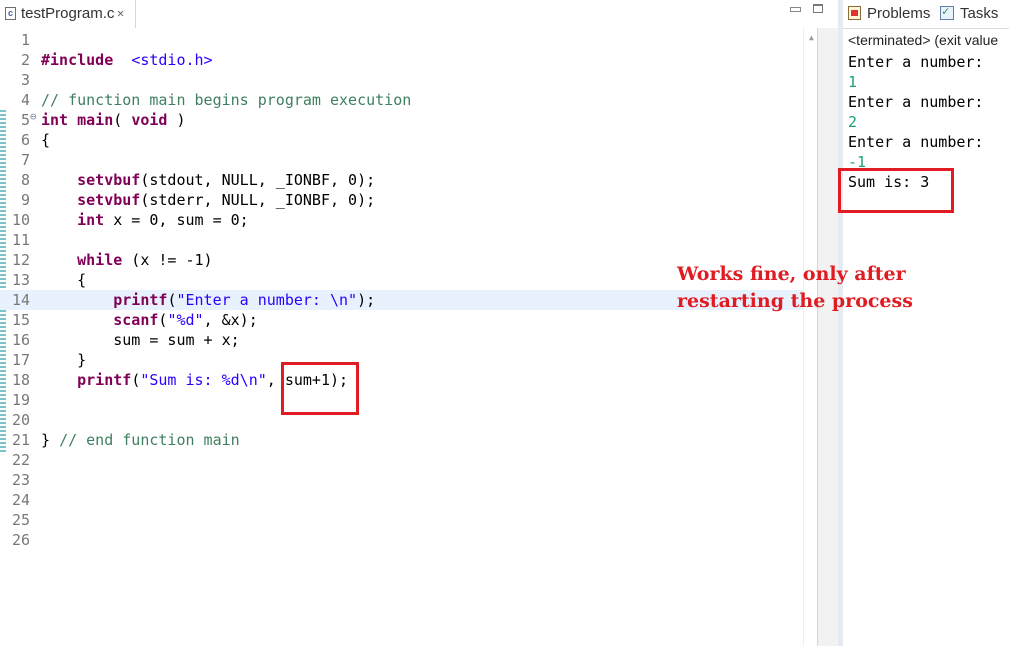 Image resolution: width=1009 pixels, height=646 pixels. I want to click on code-line: 6{, so click(401, 140).